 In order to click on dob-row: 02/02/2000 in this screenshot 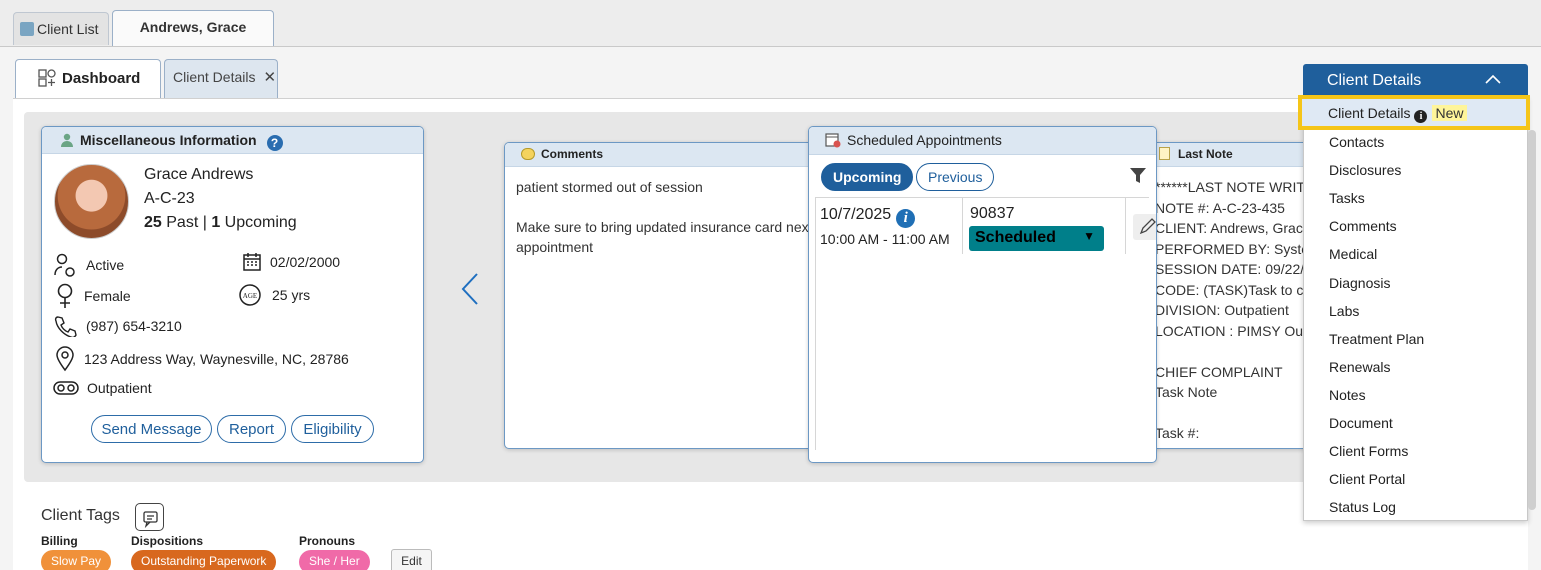, I will do `click(291, 262)`.